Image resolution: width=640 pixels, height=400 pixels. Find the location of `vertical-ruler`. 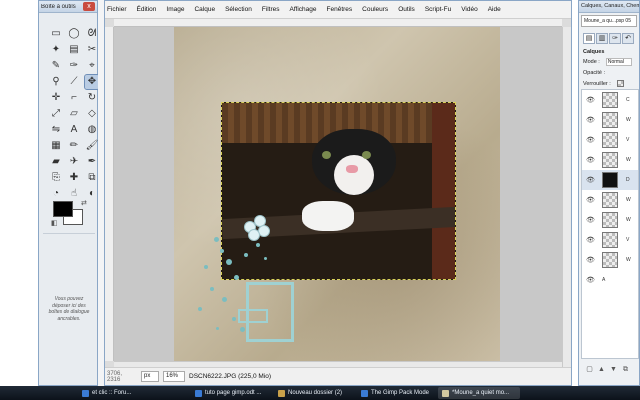

vertical-ruler is located at coordinates (109, 194).